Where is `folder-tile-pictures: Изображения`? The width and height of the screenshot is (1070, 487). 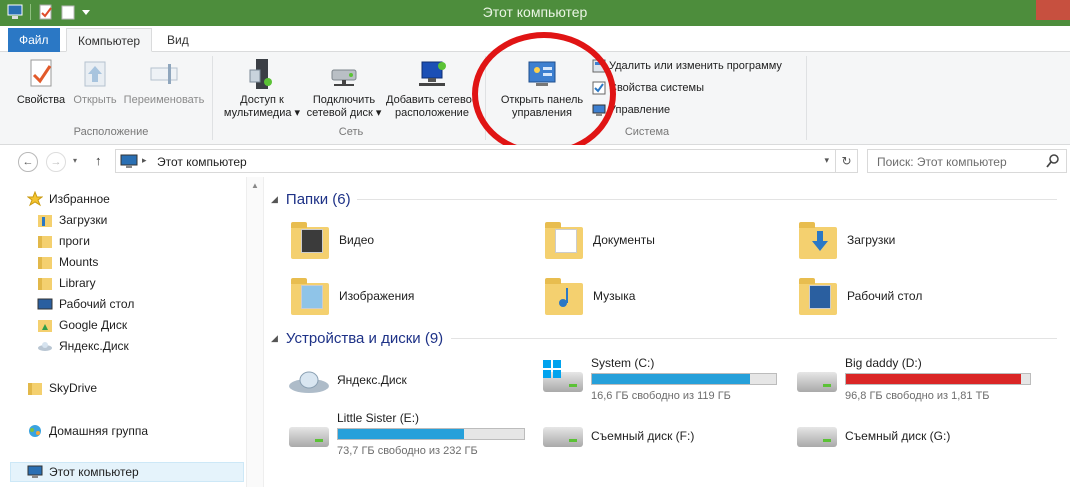 folder-tile-pictures: Изображения is located at coordinates (399, 297).